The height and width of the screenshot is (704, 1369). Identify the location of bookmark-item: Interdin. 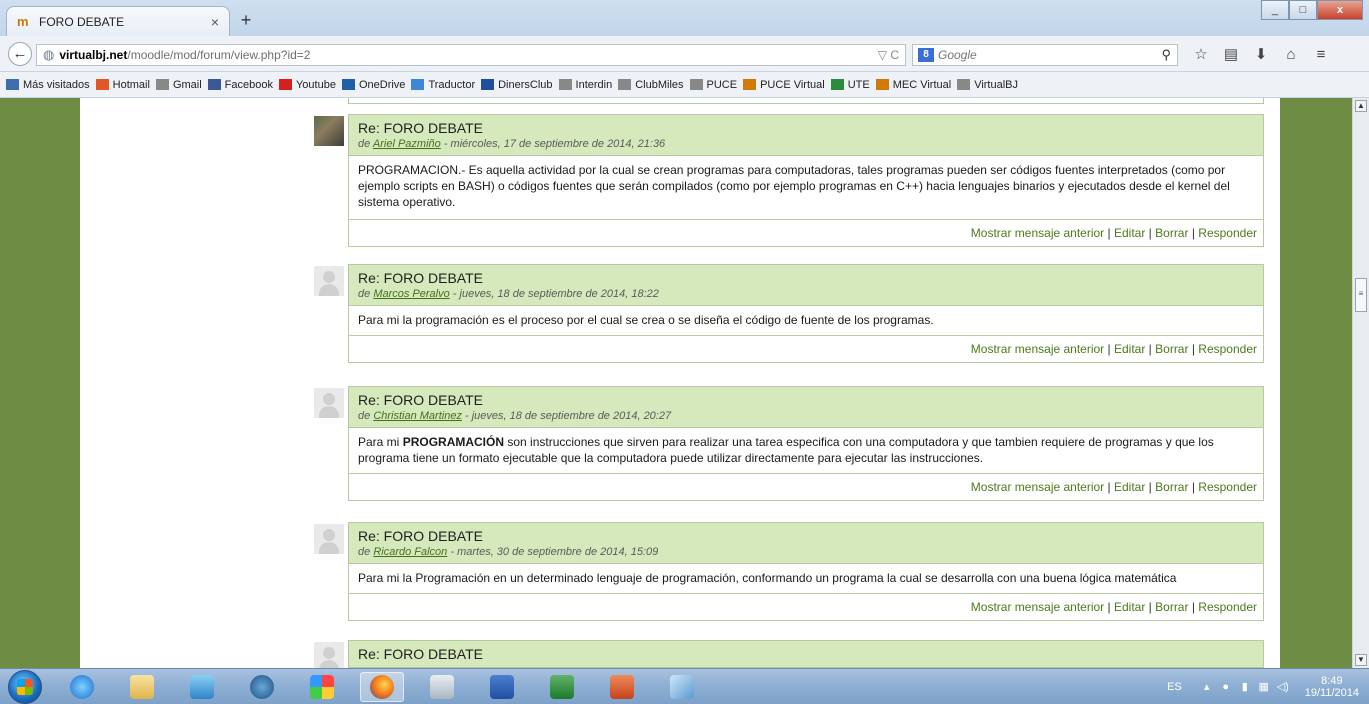
(585, 85).